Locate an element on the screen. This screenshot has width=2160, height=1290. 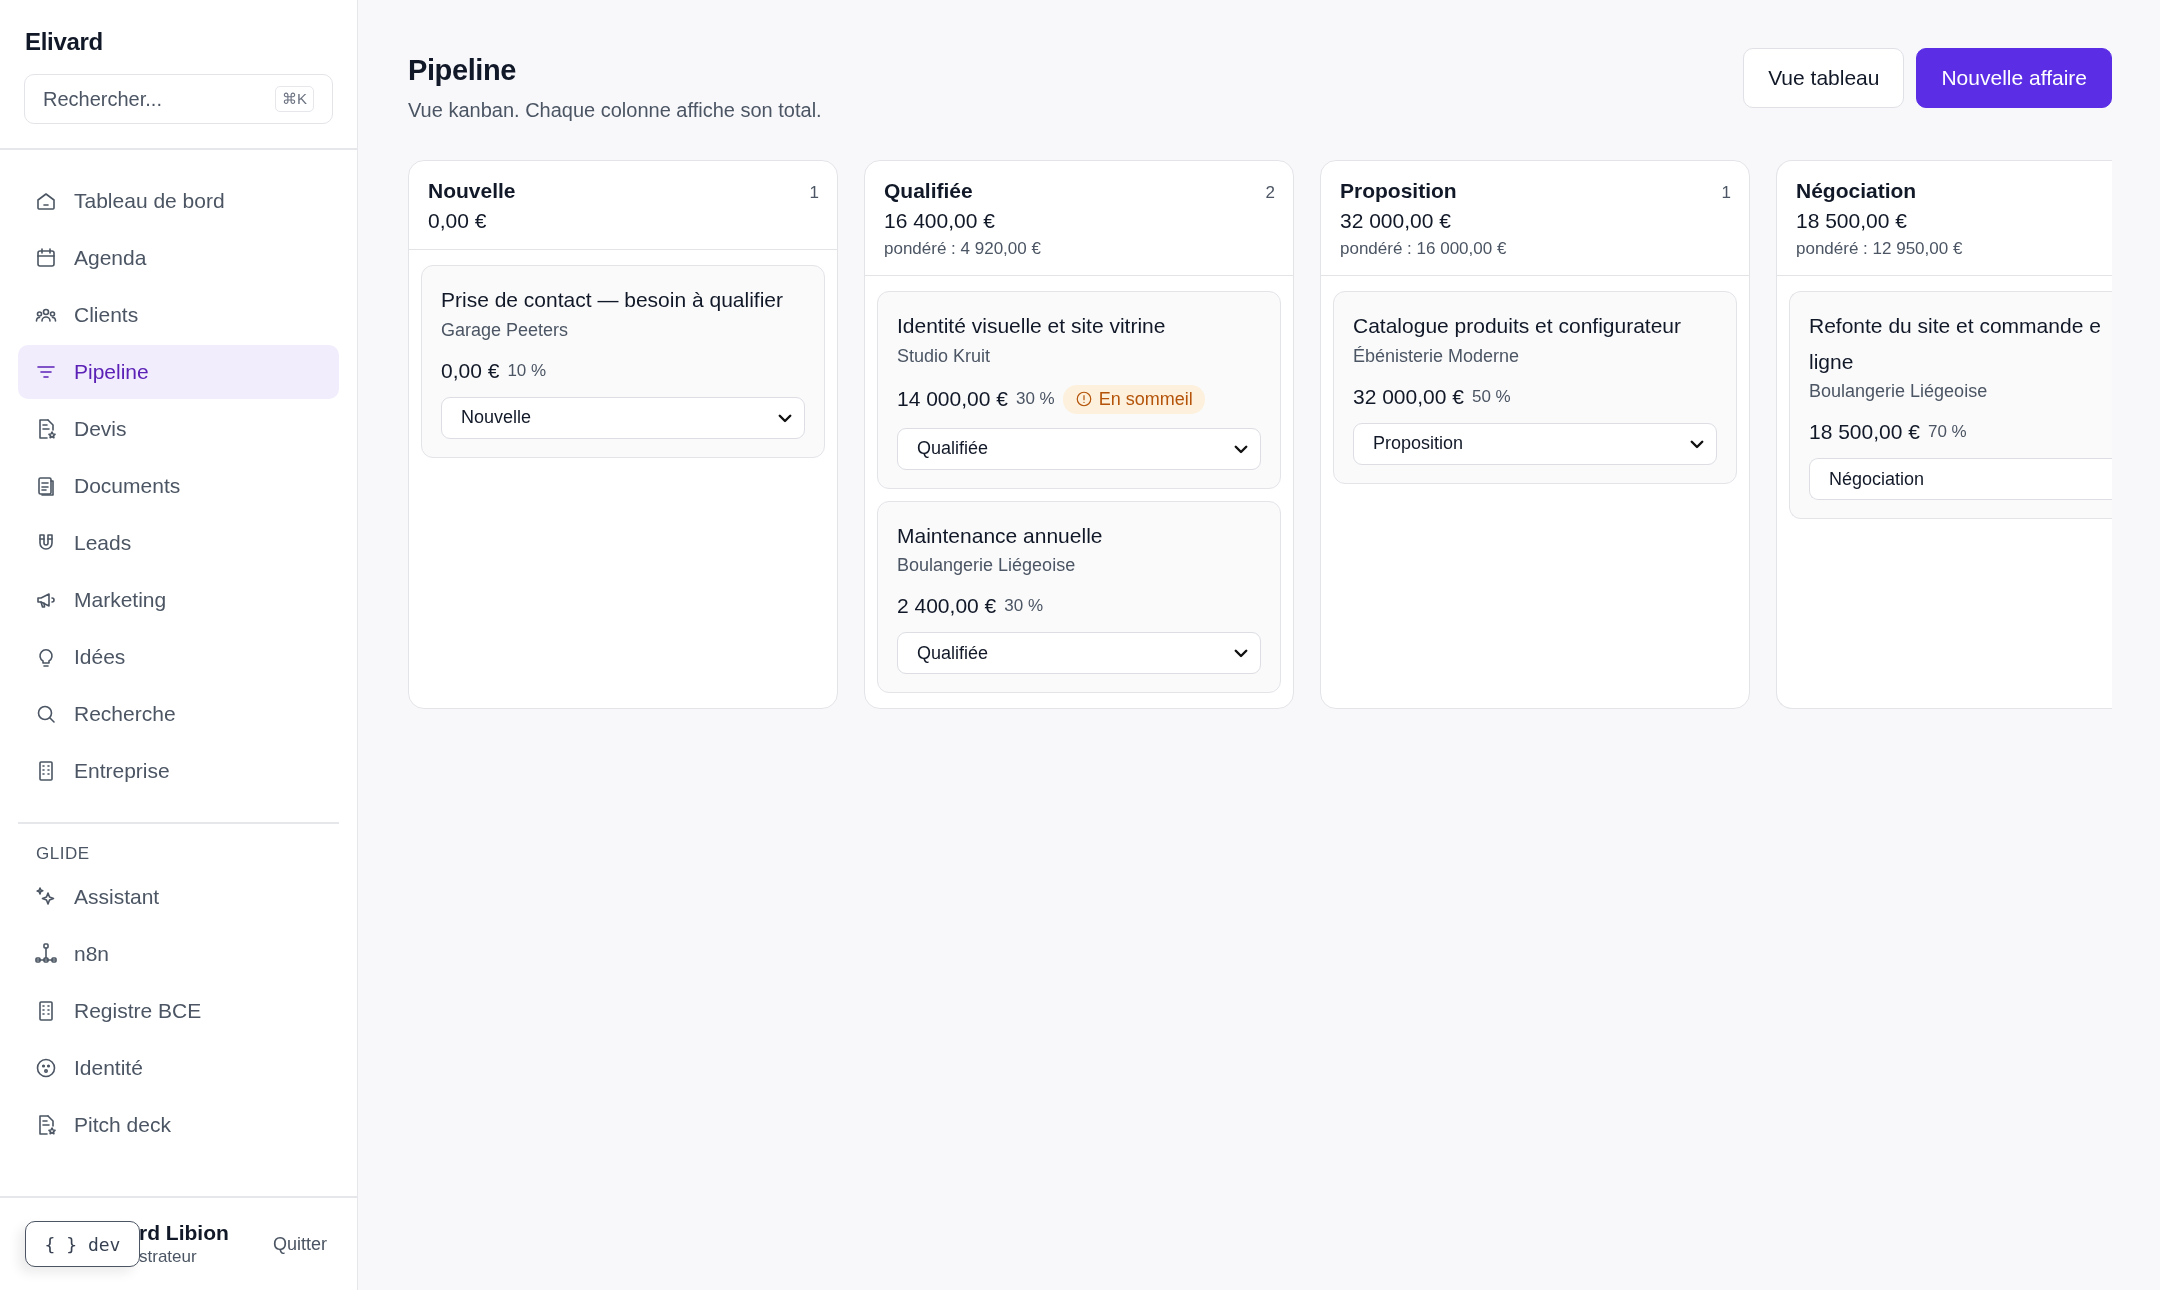
deal-title: Catalogue produits et configurateur is located at coordinates (1518, 326).